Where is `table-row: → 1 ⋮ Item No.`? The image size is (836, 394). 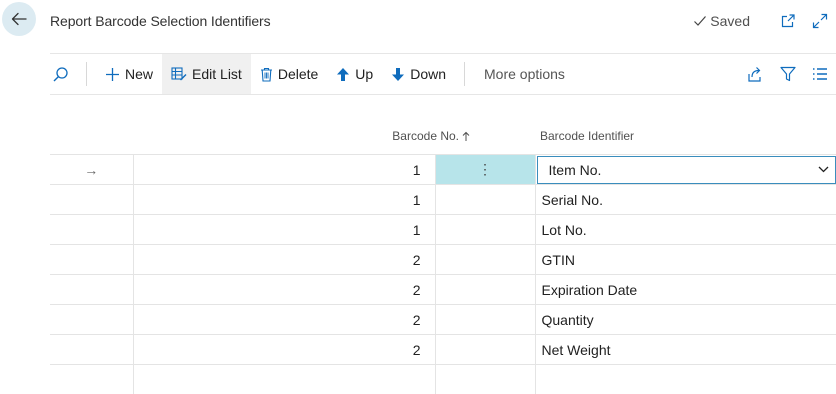 table-row: → 1 ⋮ Item No. is located at coordinates (443, 169).